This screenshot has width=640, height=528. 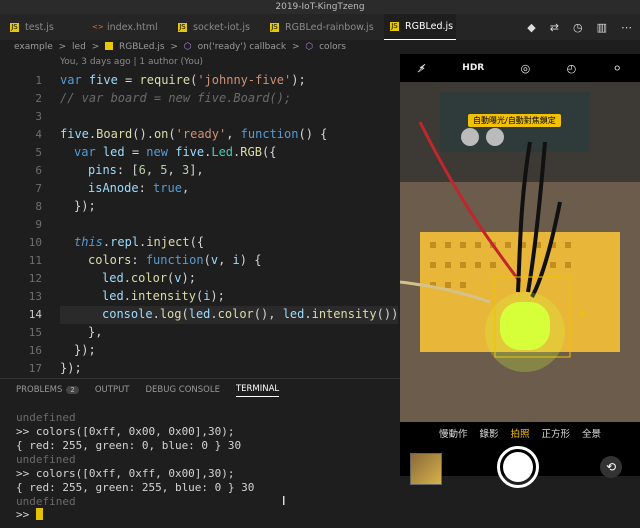 I want to click on flip-camera-icon: ⟲, so click(x=611, y=467).